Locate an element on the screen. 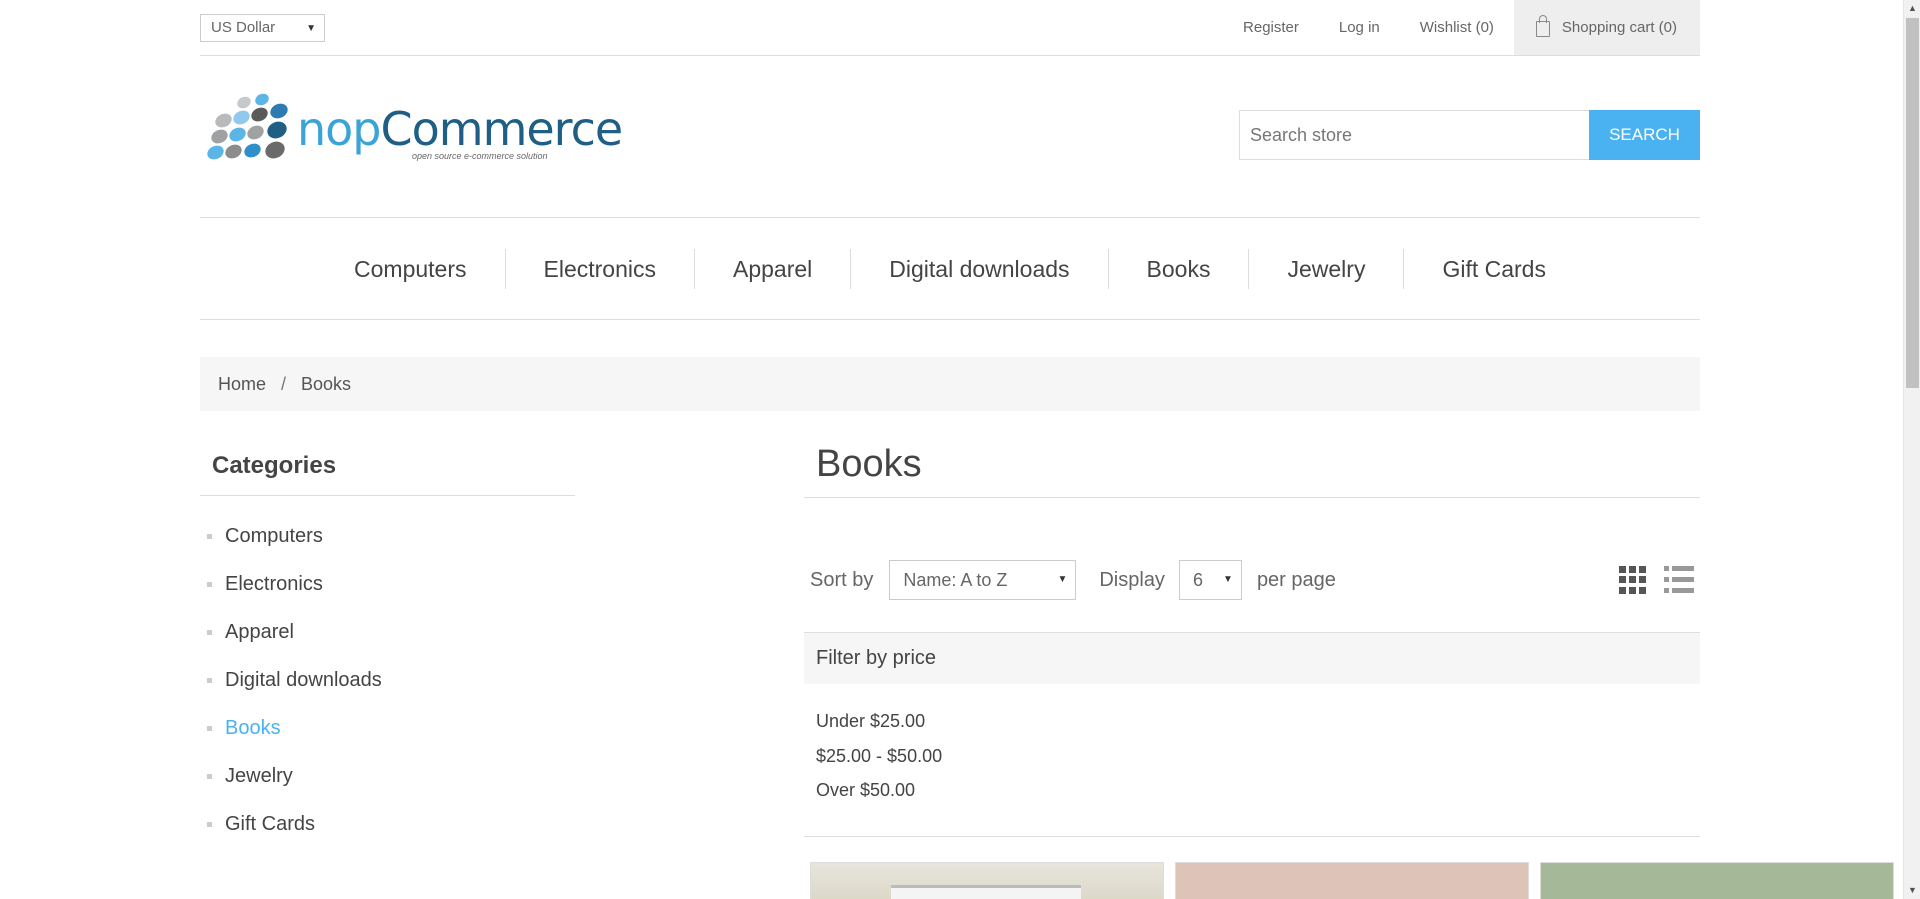  search-button: SEARCH is located at coordinates (1644, 135).